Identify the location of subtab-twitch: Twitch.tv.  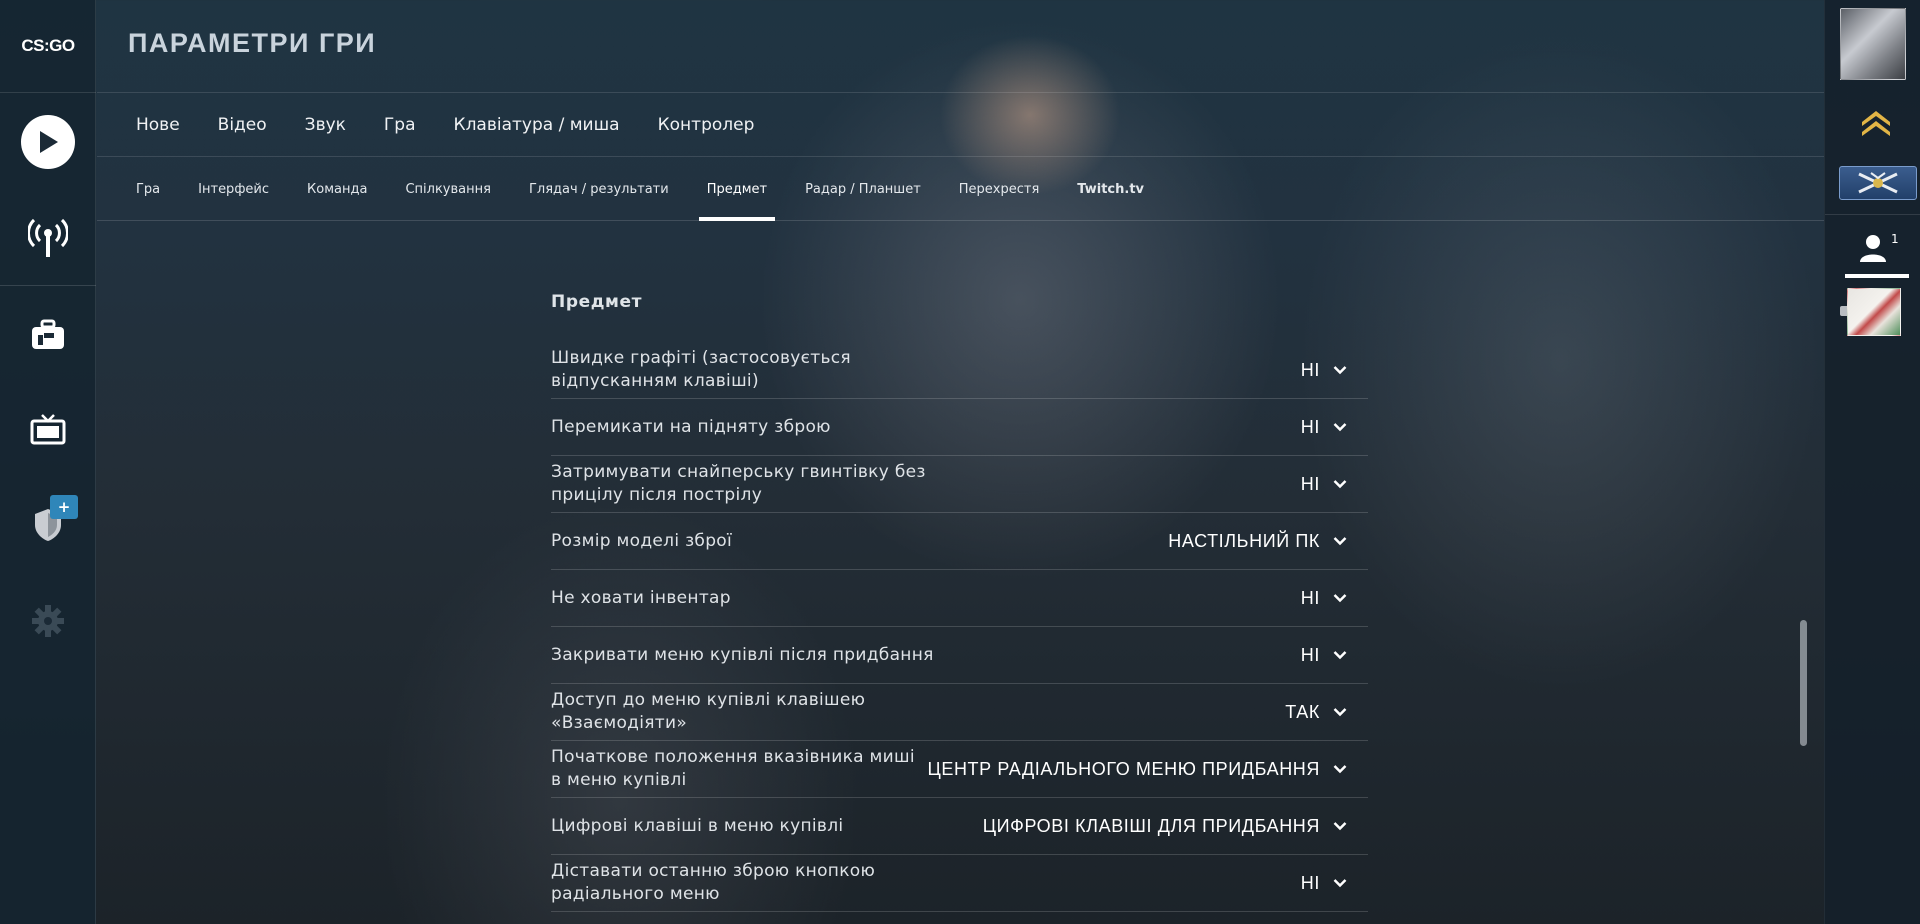
(1110, 189).